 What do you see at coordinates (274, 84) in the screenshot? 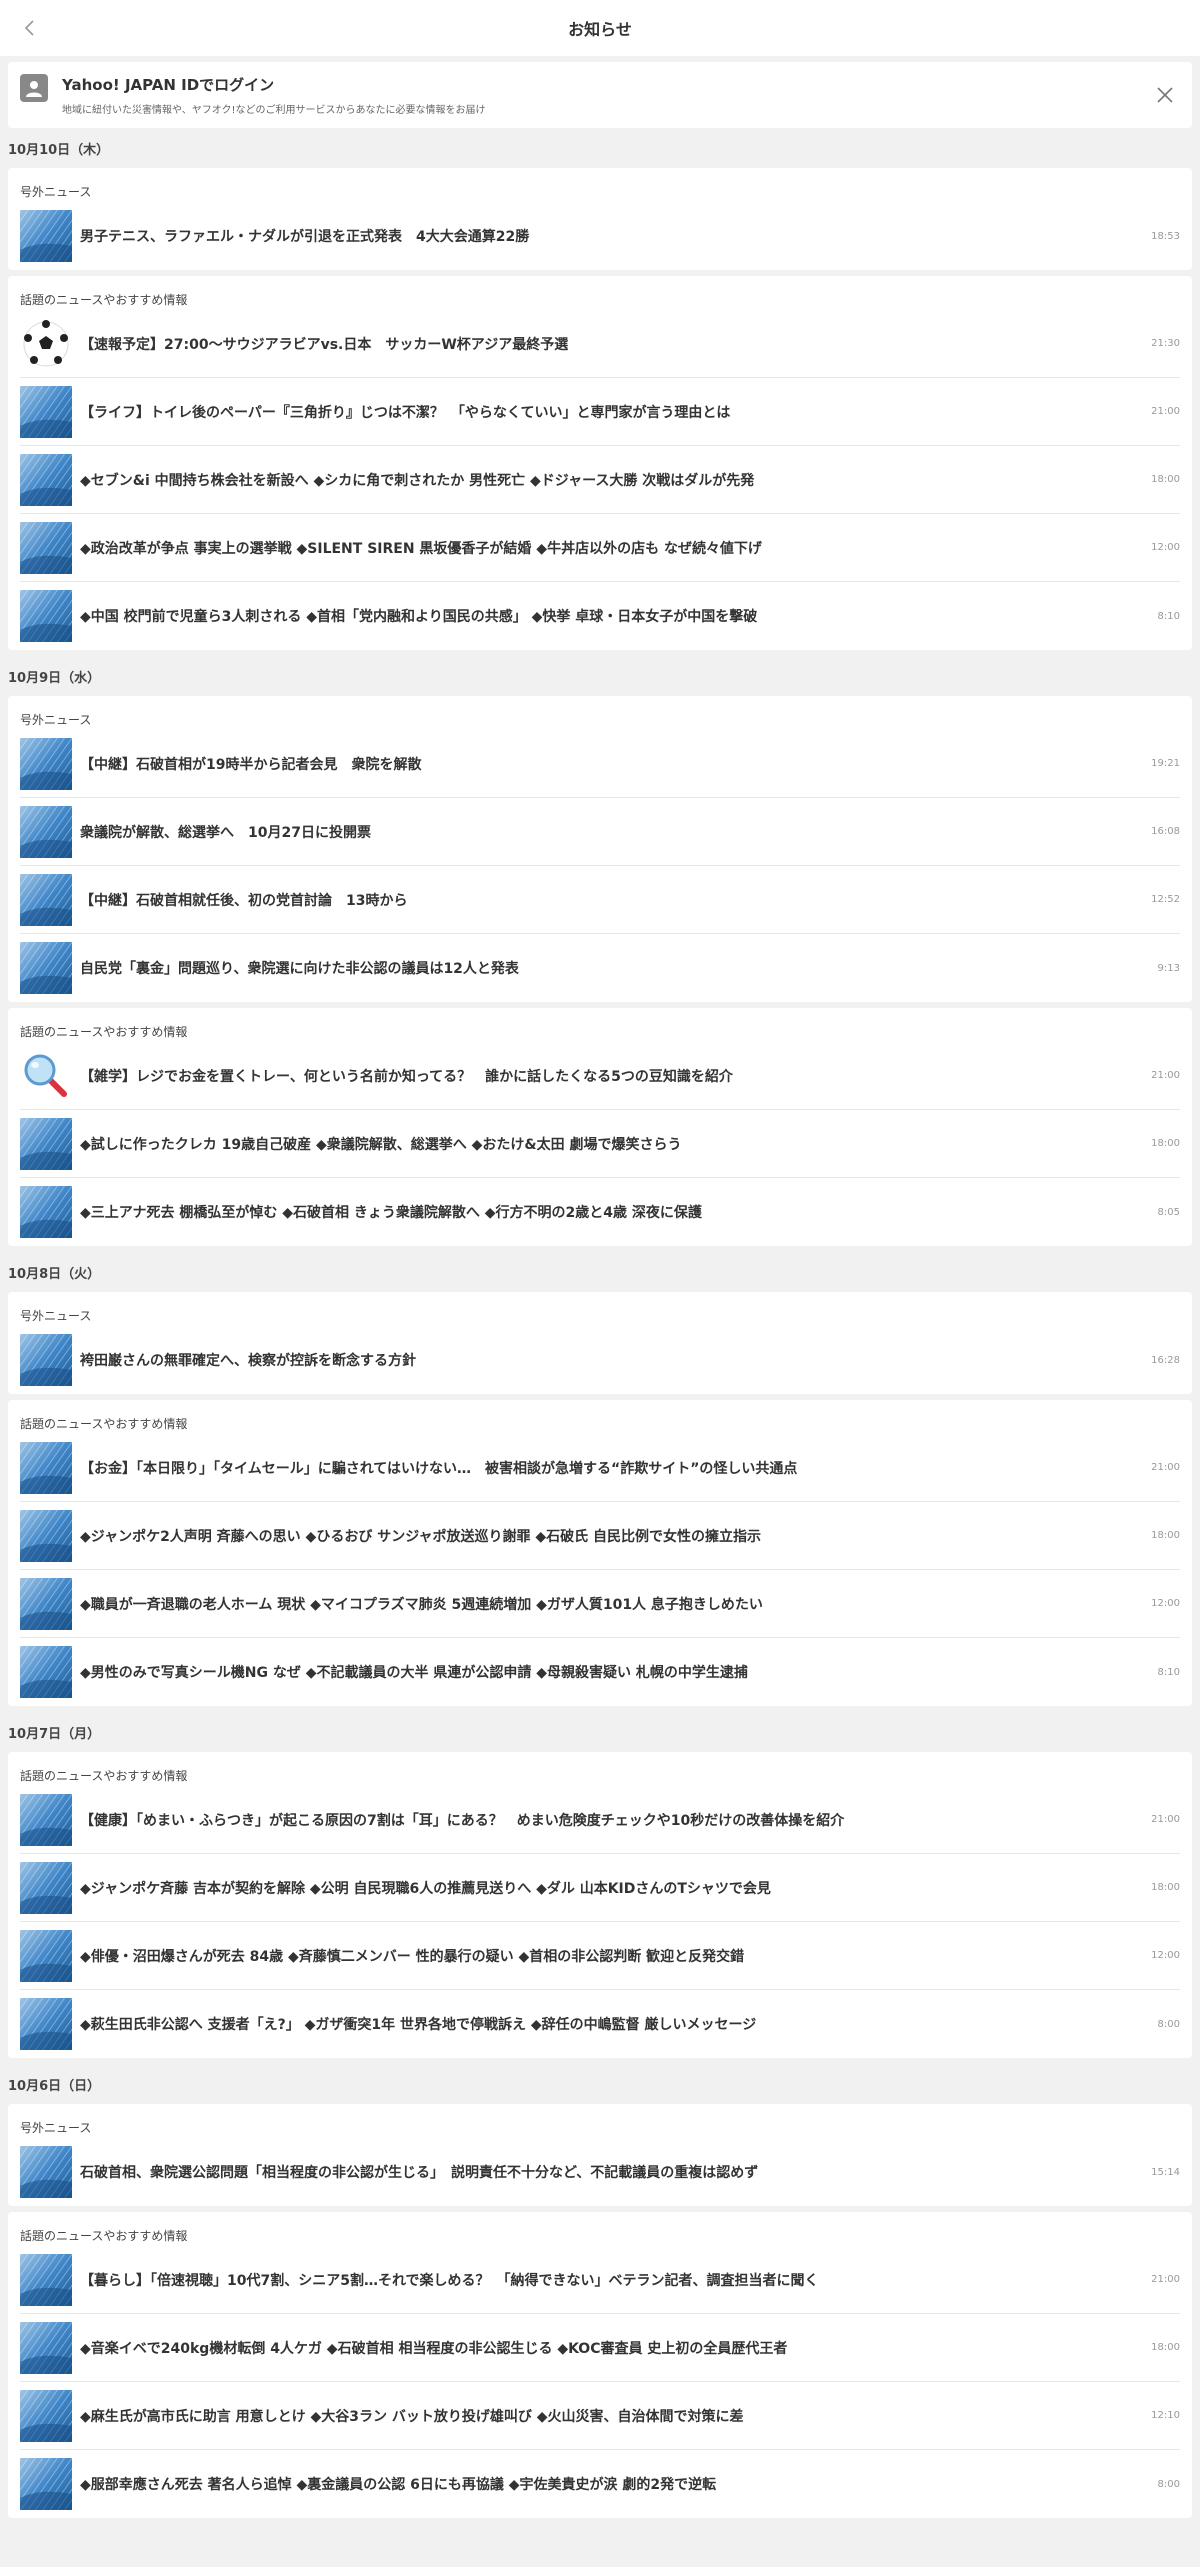
I see `login-title: Yahoo! JAPAN IDでログイン` at bounding box center [274, 84].